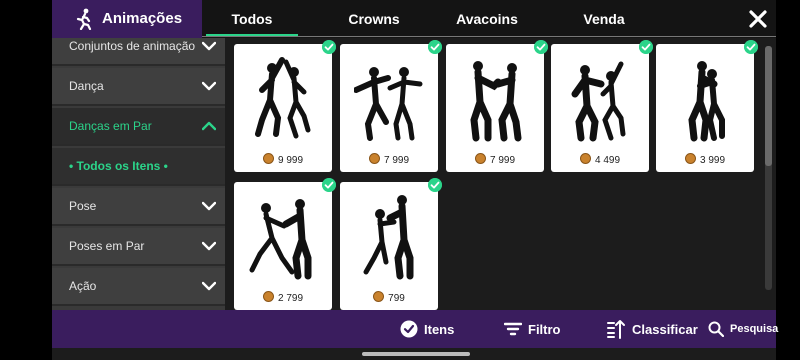  Describe the element at coordinates (409, 329) in the screenshot. I see `check-circle-icon` at that location.